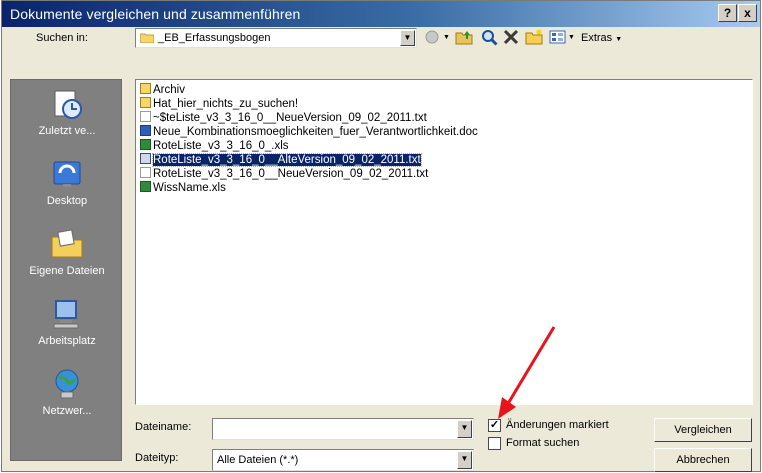 The image size is (762, 473). I want to click on filetype-value: Alle Dateien (*.*), so click(258, 460).